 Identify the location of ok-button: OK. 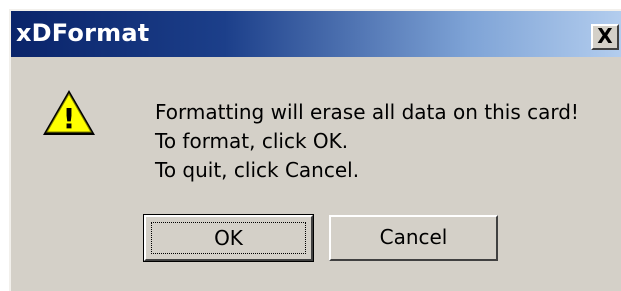
(228, 238).